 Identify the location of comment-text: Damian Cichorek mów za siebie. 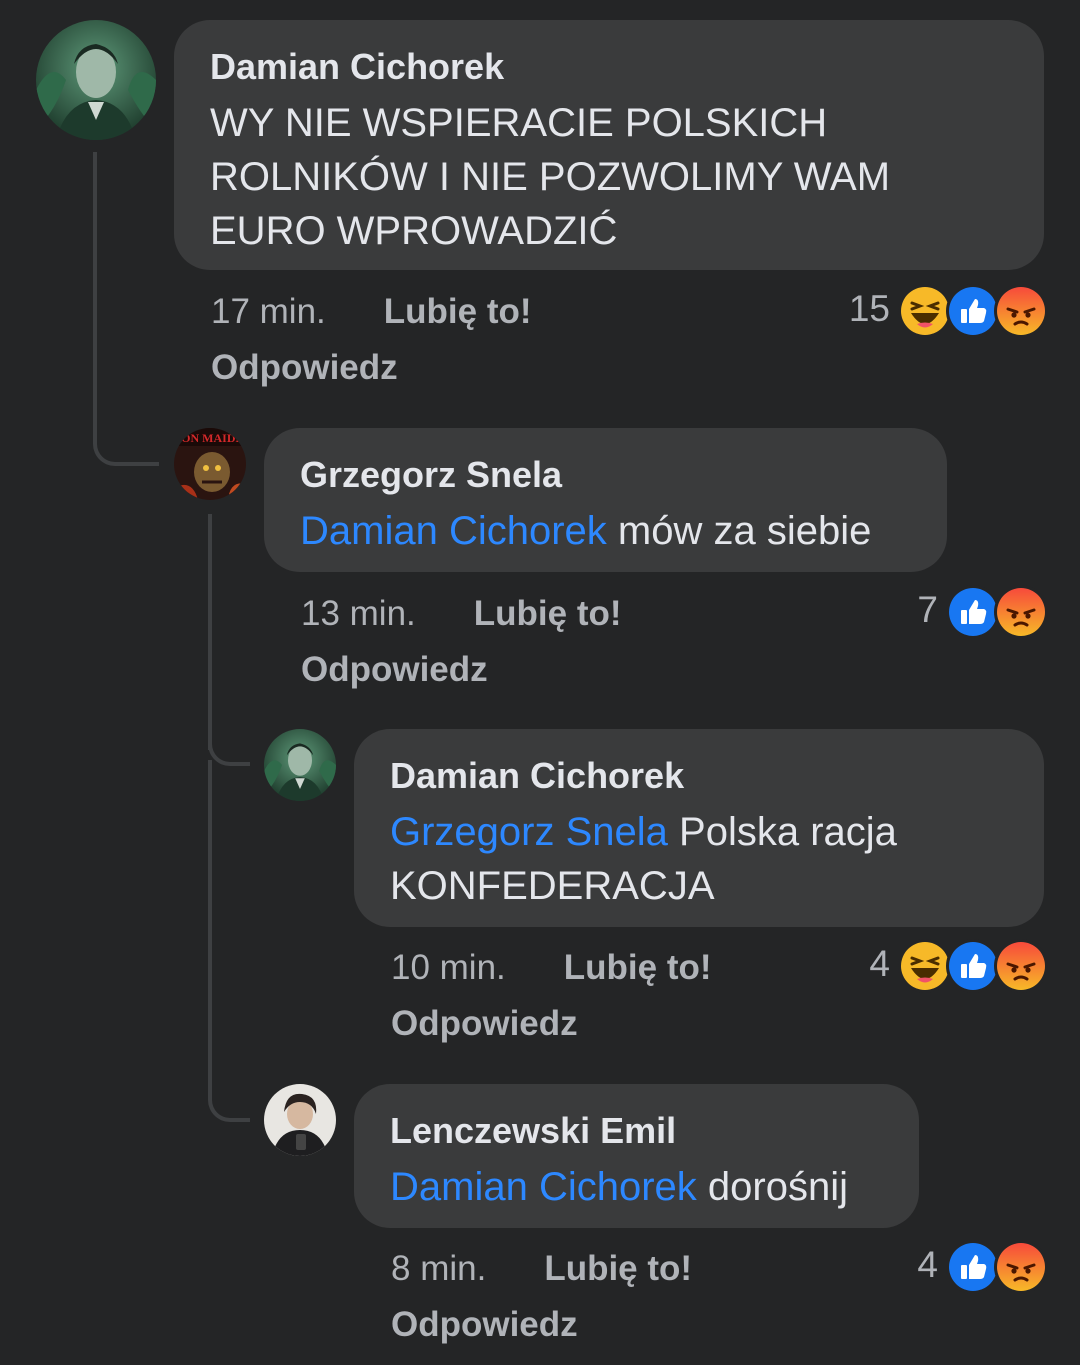
(605, 531).